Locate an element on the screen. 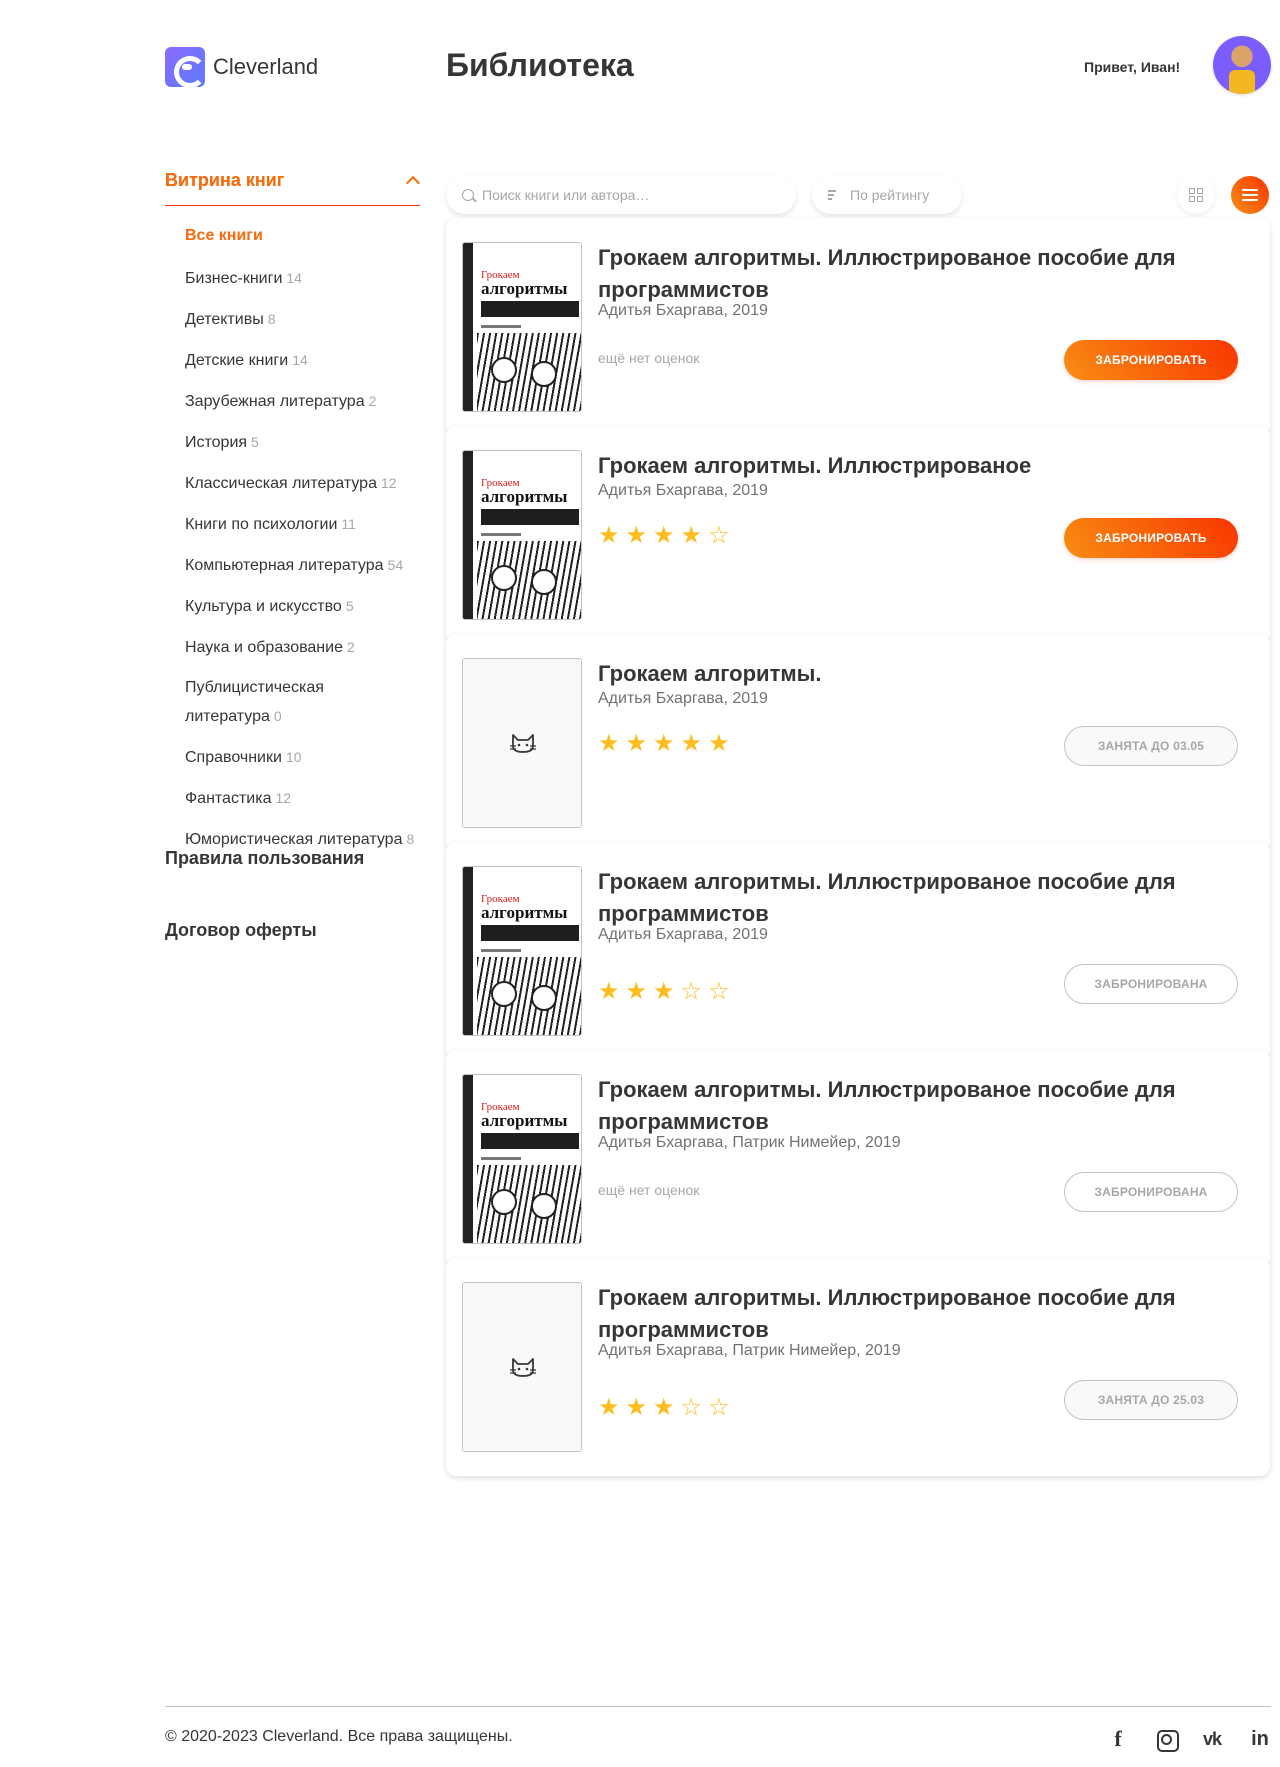 This screenshot has width=1280, height=1767. page-title: Библиотека is located at coordinates (540, 65).